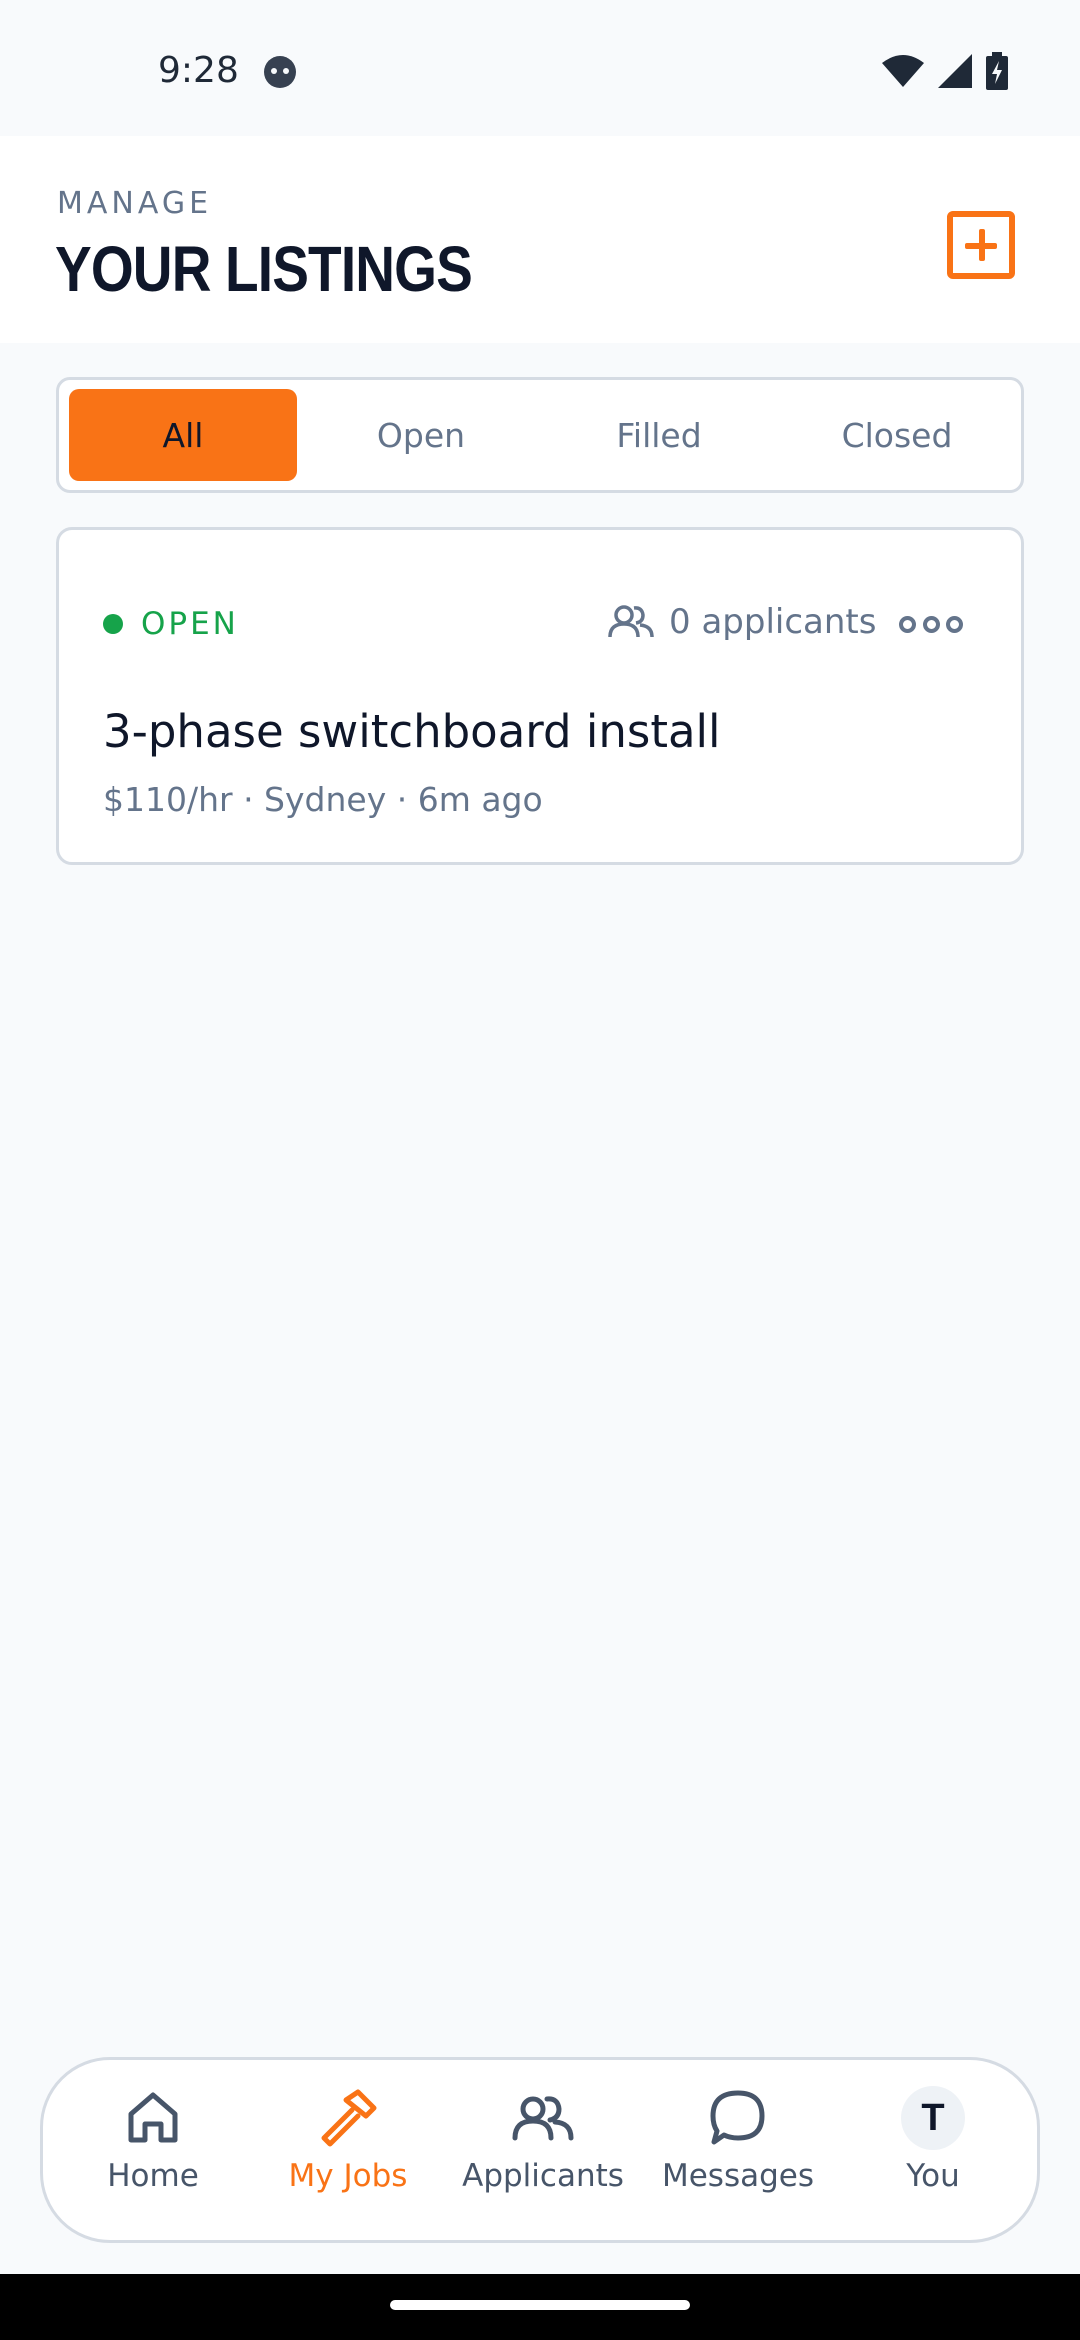 This screenshot has height=2340, width=1080. What do you see at coordinates (113, 624) in the screenshot?
I see `status-dot` at bounding box center [113, 624].